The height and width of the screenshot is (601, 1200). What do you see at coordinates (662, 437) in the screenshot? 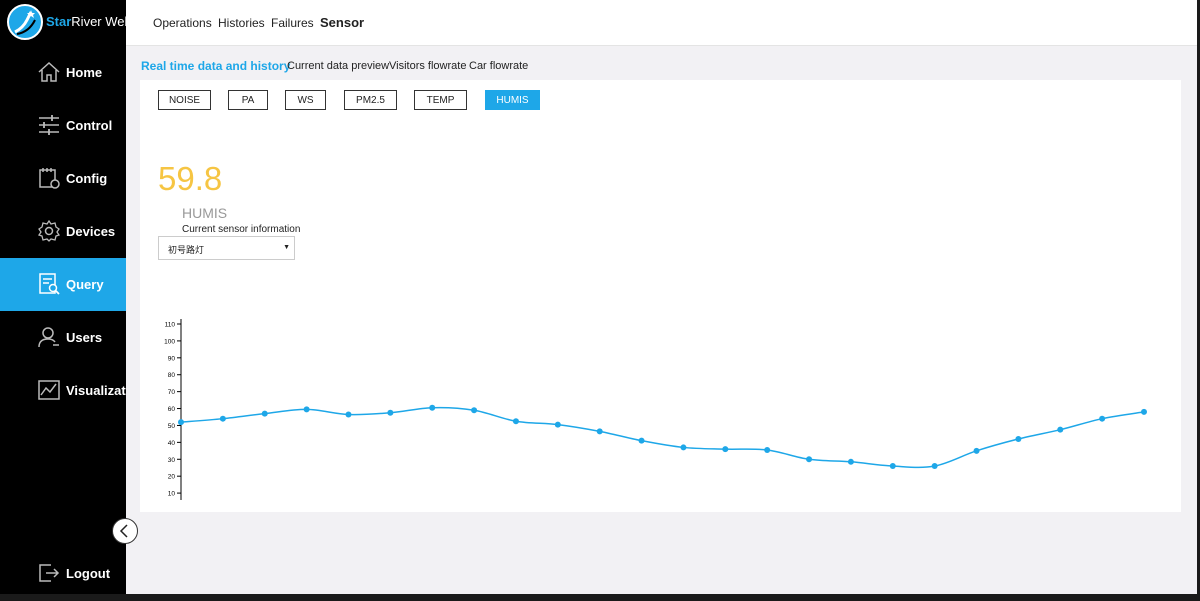
I see `series-line` at bounding box center [662, 437].